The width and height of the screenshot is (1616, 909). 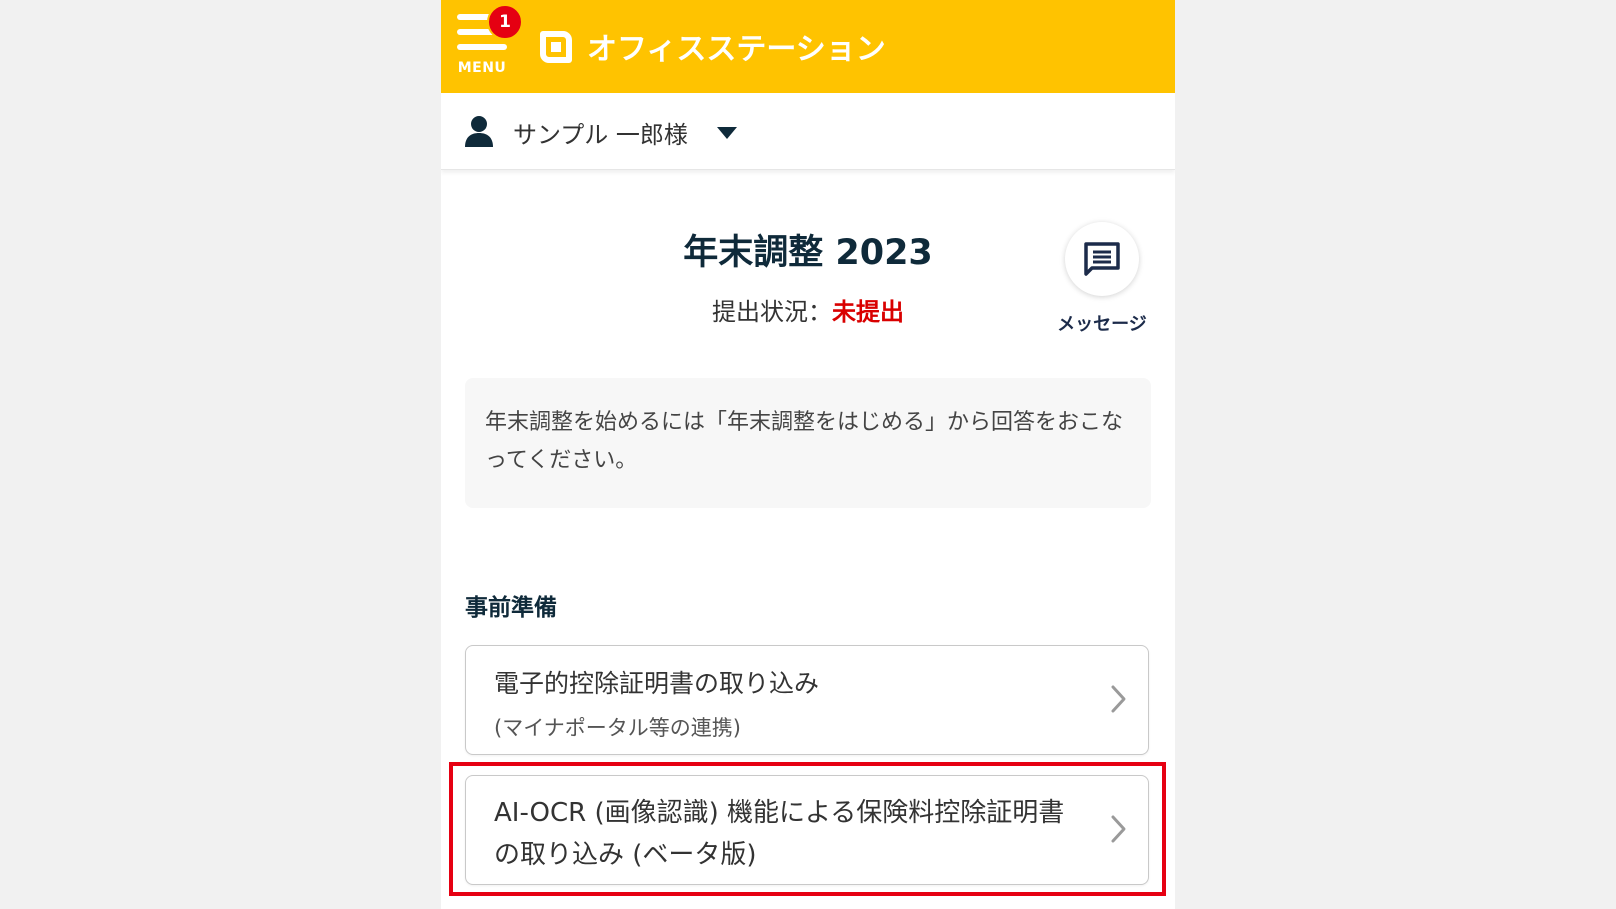 I want to click on message-icon, so click(x=1102, y=259).